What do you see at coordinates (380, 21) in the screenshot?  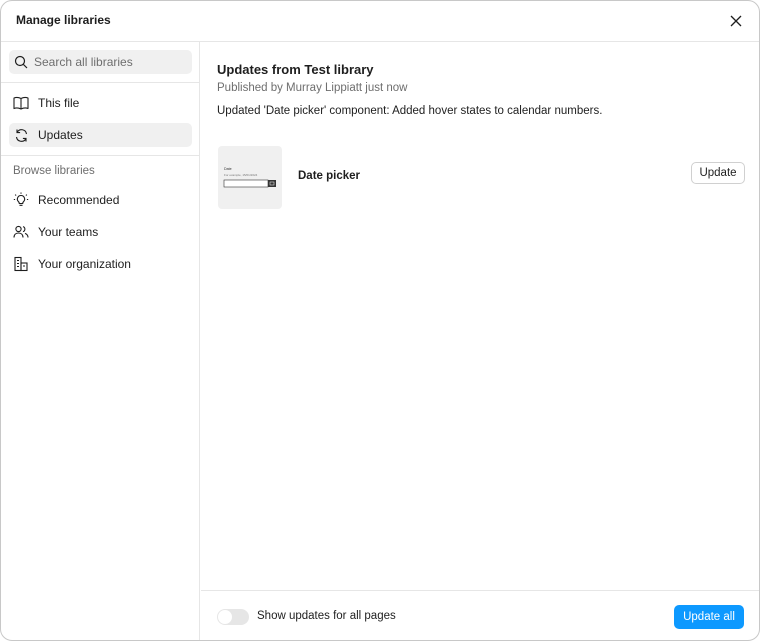 I see `dialog-header: Manage libraries` at bounding box center [380, 21].